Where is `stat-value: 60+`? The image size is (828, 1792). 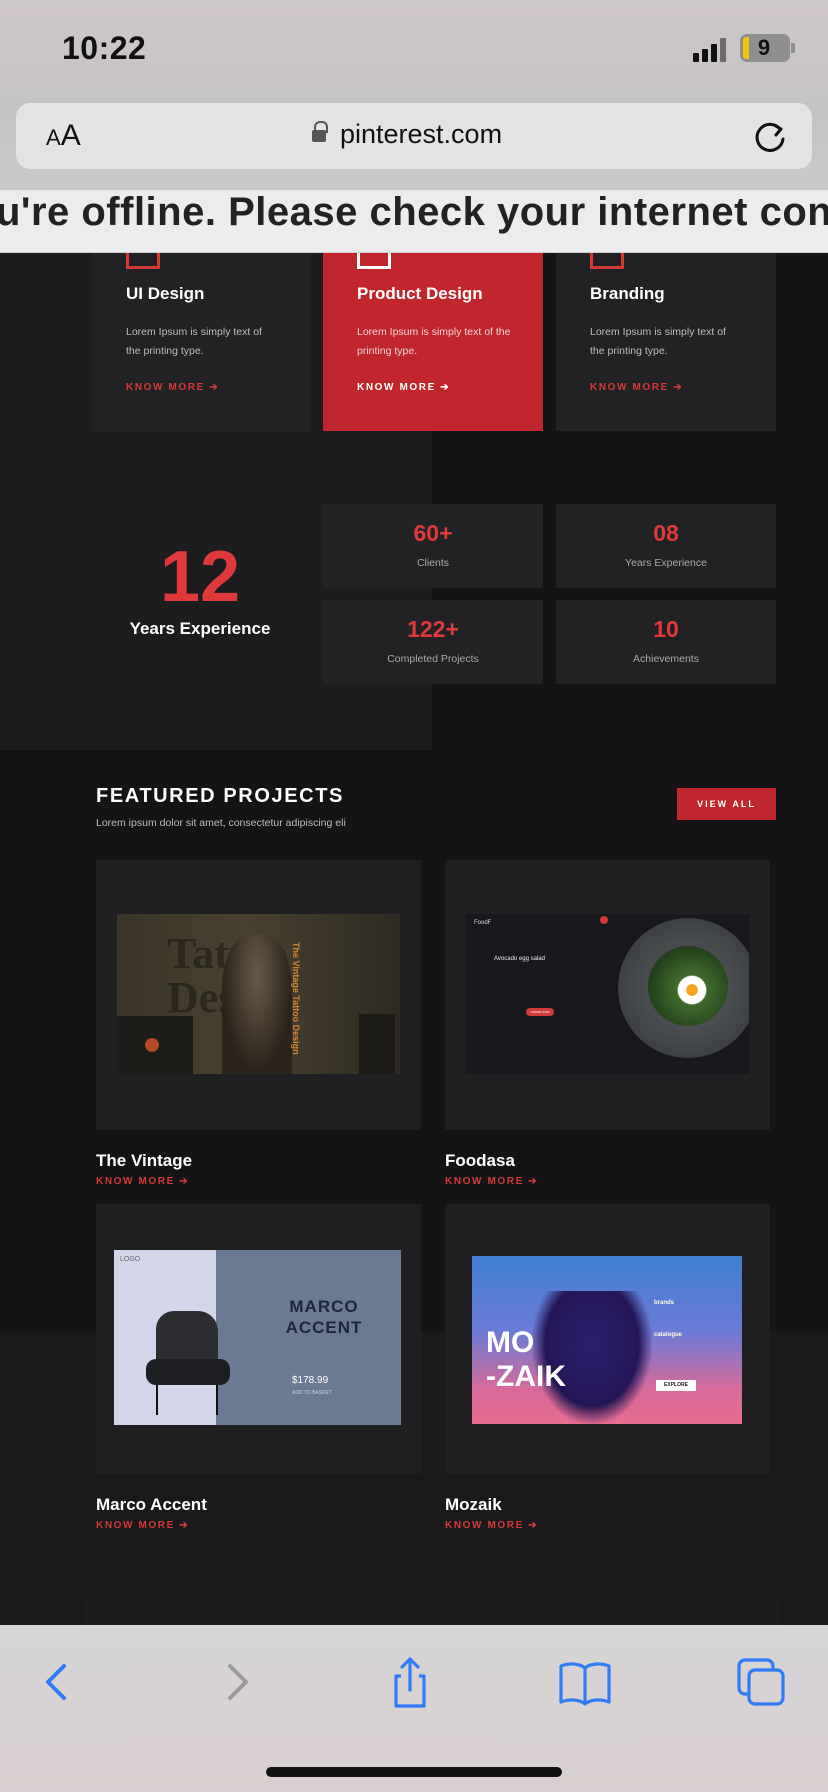
stat-value: 60+ is located at coordinates (433, 533).